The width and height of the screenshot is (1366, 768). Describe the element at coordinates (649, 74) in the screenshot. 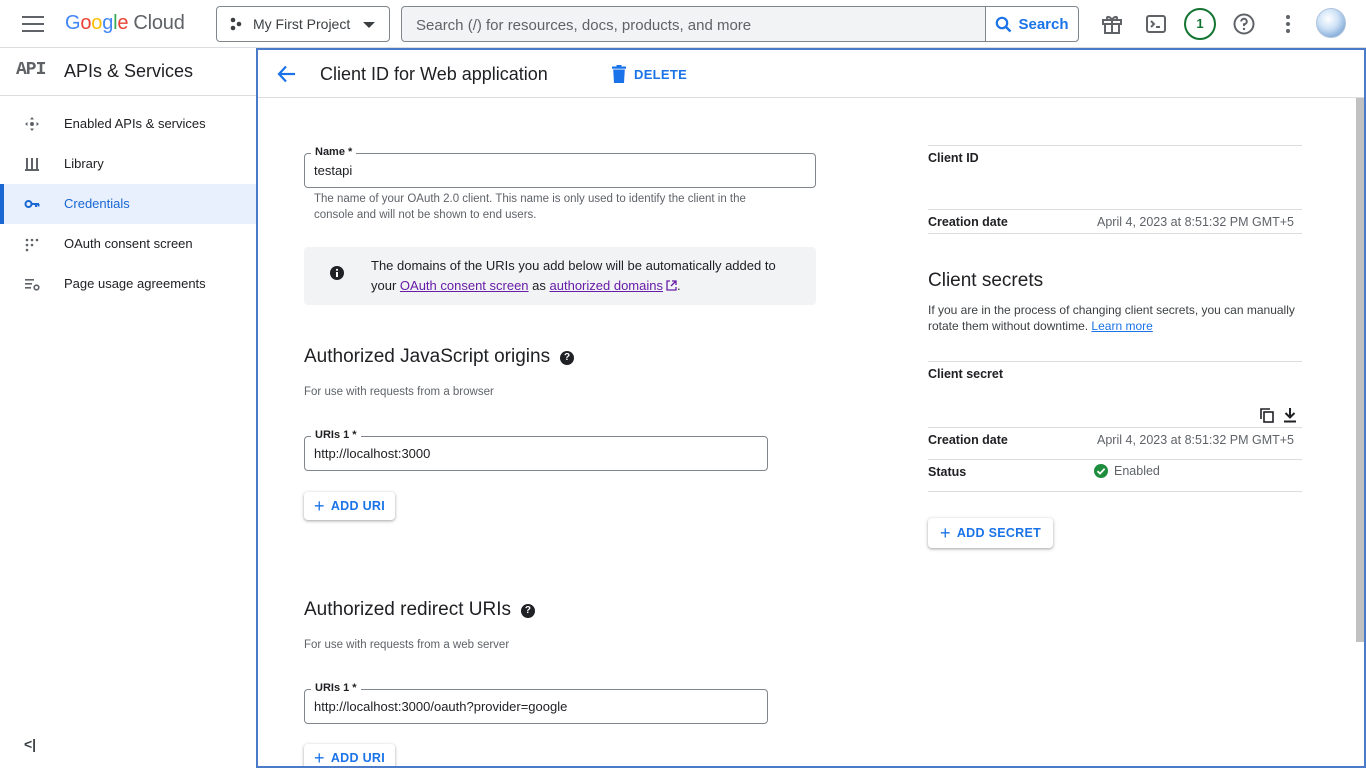

I see `delete-button: DELETE` at that location.